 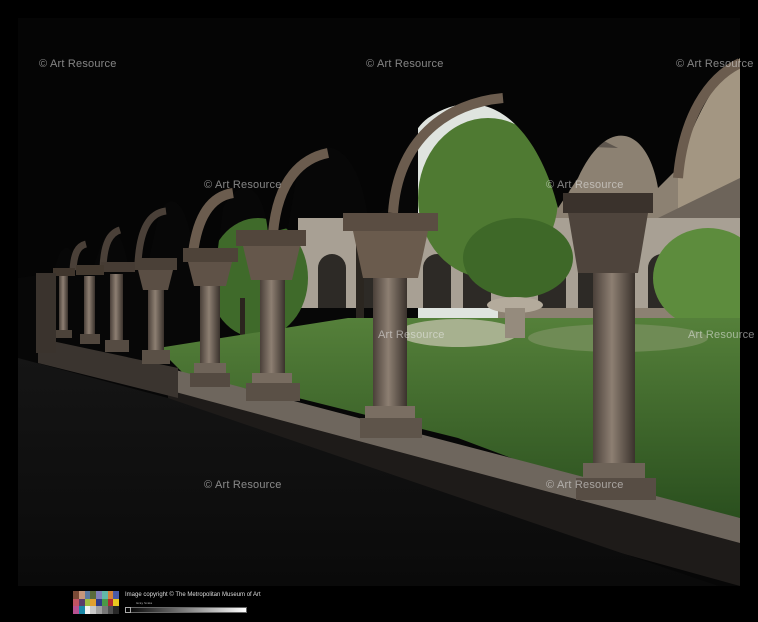 What do you see at coordinates (96, 602) in the screenshot?
I see `color-calibration-chart` at bounding box center [96, 602].